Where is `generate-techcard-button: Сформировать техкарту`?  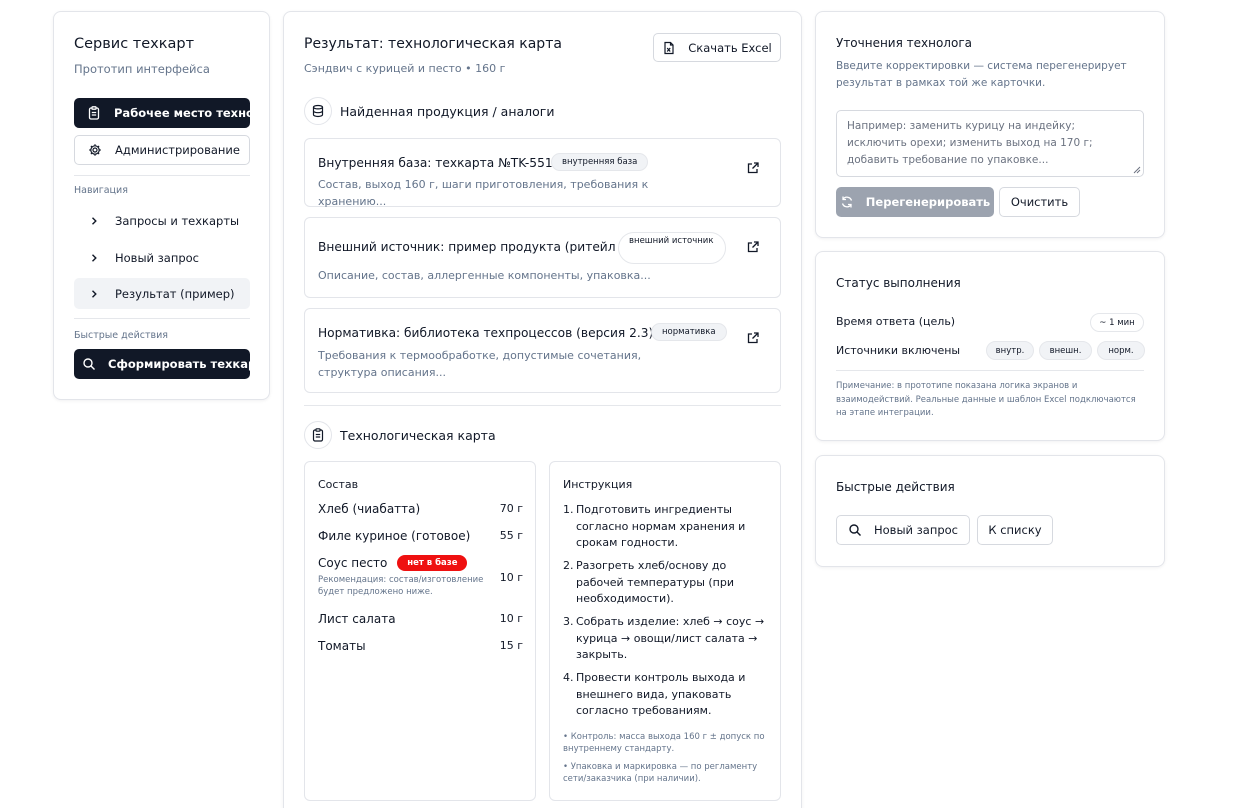 generate-techcard-button: Сформировать техкарту is located at coordinates (162, 364).